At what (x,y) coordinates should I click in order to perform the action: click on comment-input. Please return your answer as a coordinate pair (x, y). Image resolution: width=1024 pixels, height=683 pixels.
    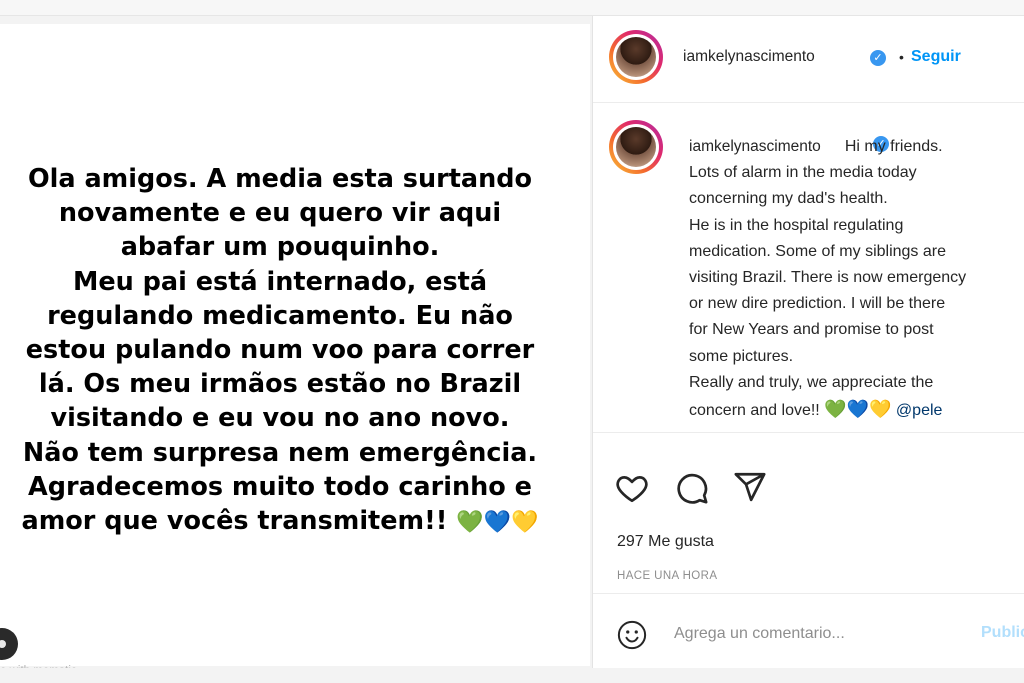
    Looking at the image, I should click on (824, 634).